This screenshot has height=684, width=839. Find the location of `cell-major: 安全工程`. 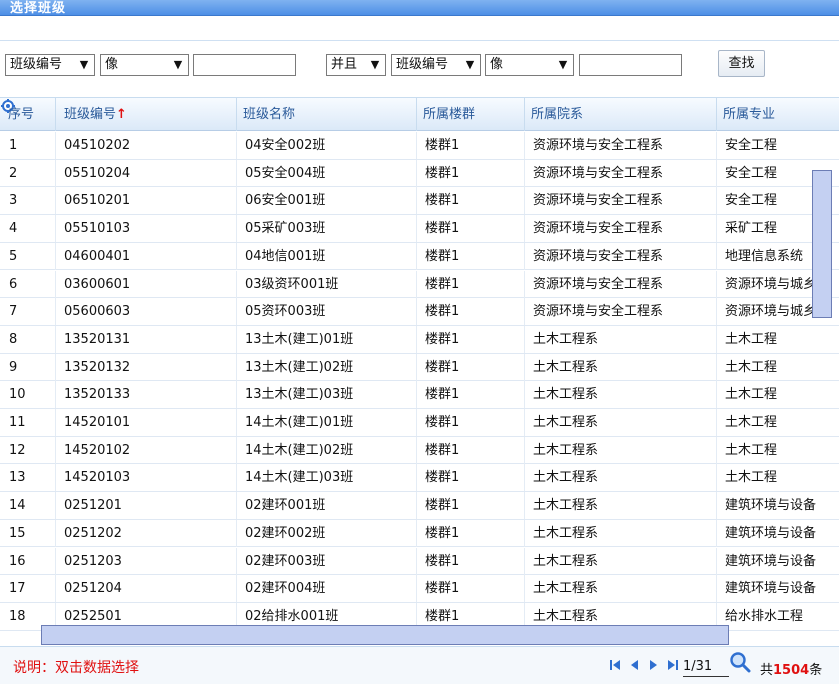

cell-major: 安全工程 is located at coordinates (751, 145).